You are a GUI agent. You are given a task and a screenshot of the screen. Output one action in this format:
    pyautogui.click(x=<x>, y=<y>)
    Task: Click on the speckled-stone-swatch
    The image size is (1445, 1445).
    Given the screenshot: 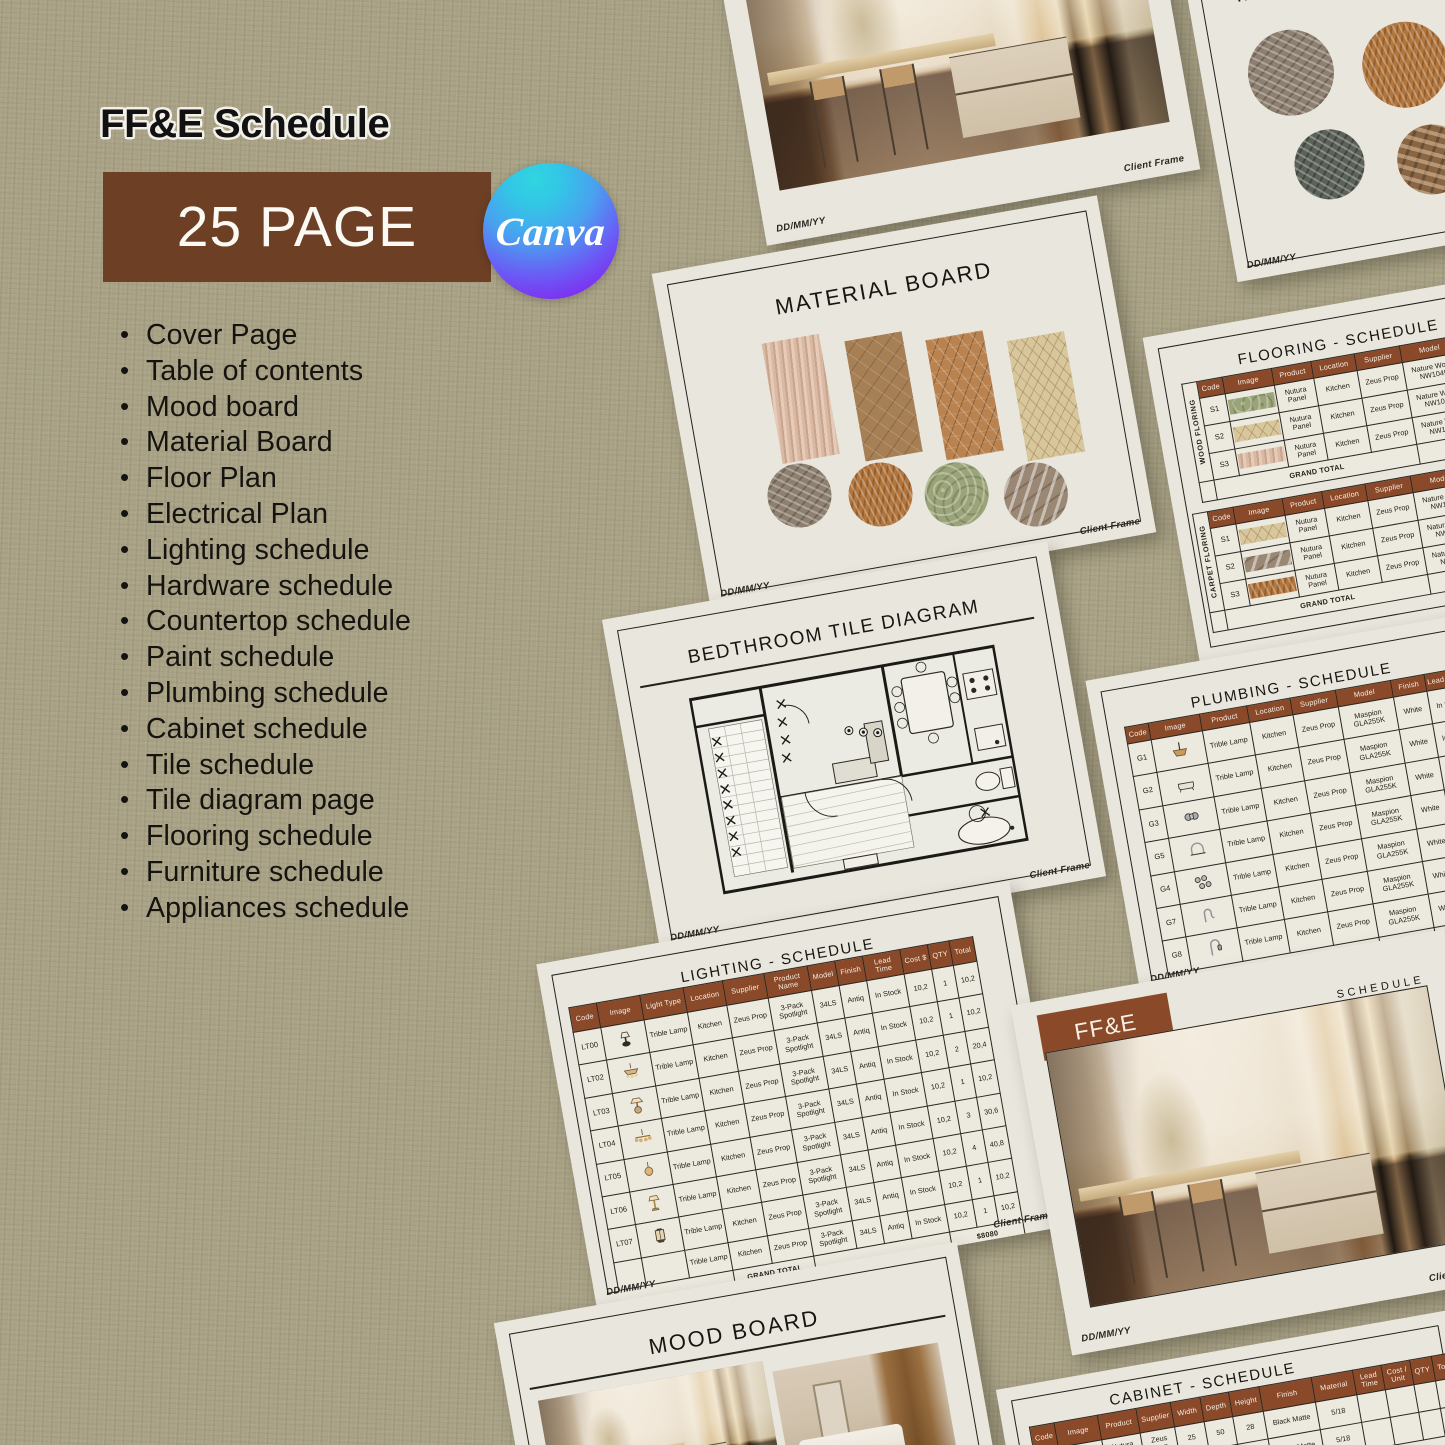 What is the action you would take?
    pyautogui.click(x=1257, y=431)
    